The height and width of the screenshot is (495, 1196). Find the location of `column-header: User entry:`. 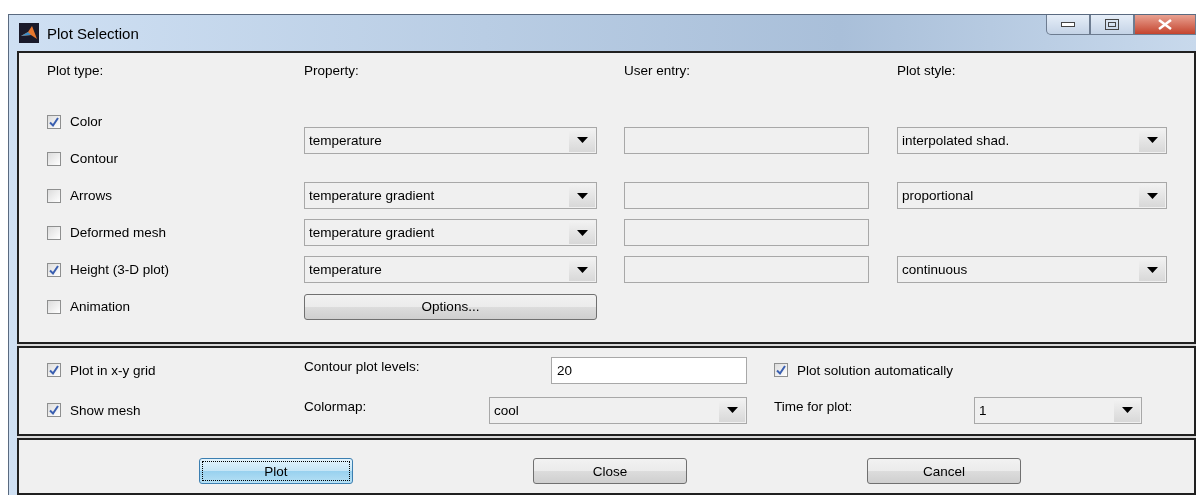

column-header: User entry: is located at coordinates (657, 70).